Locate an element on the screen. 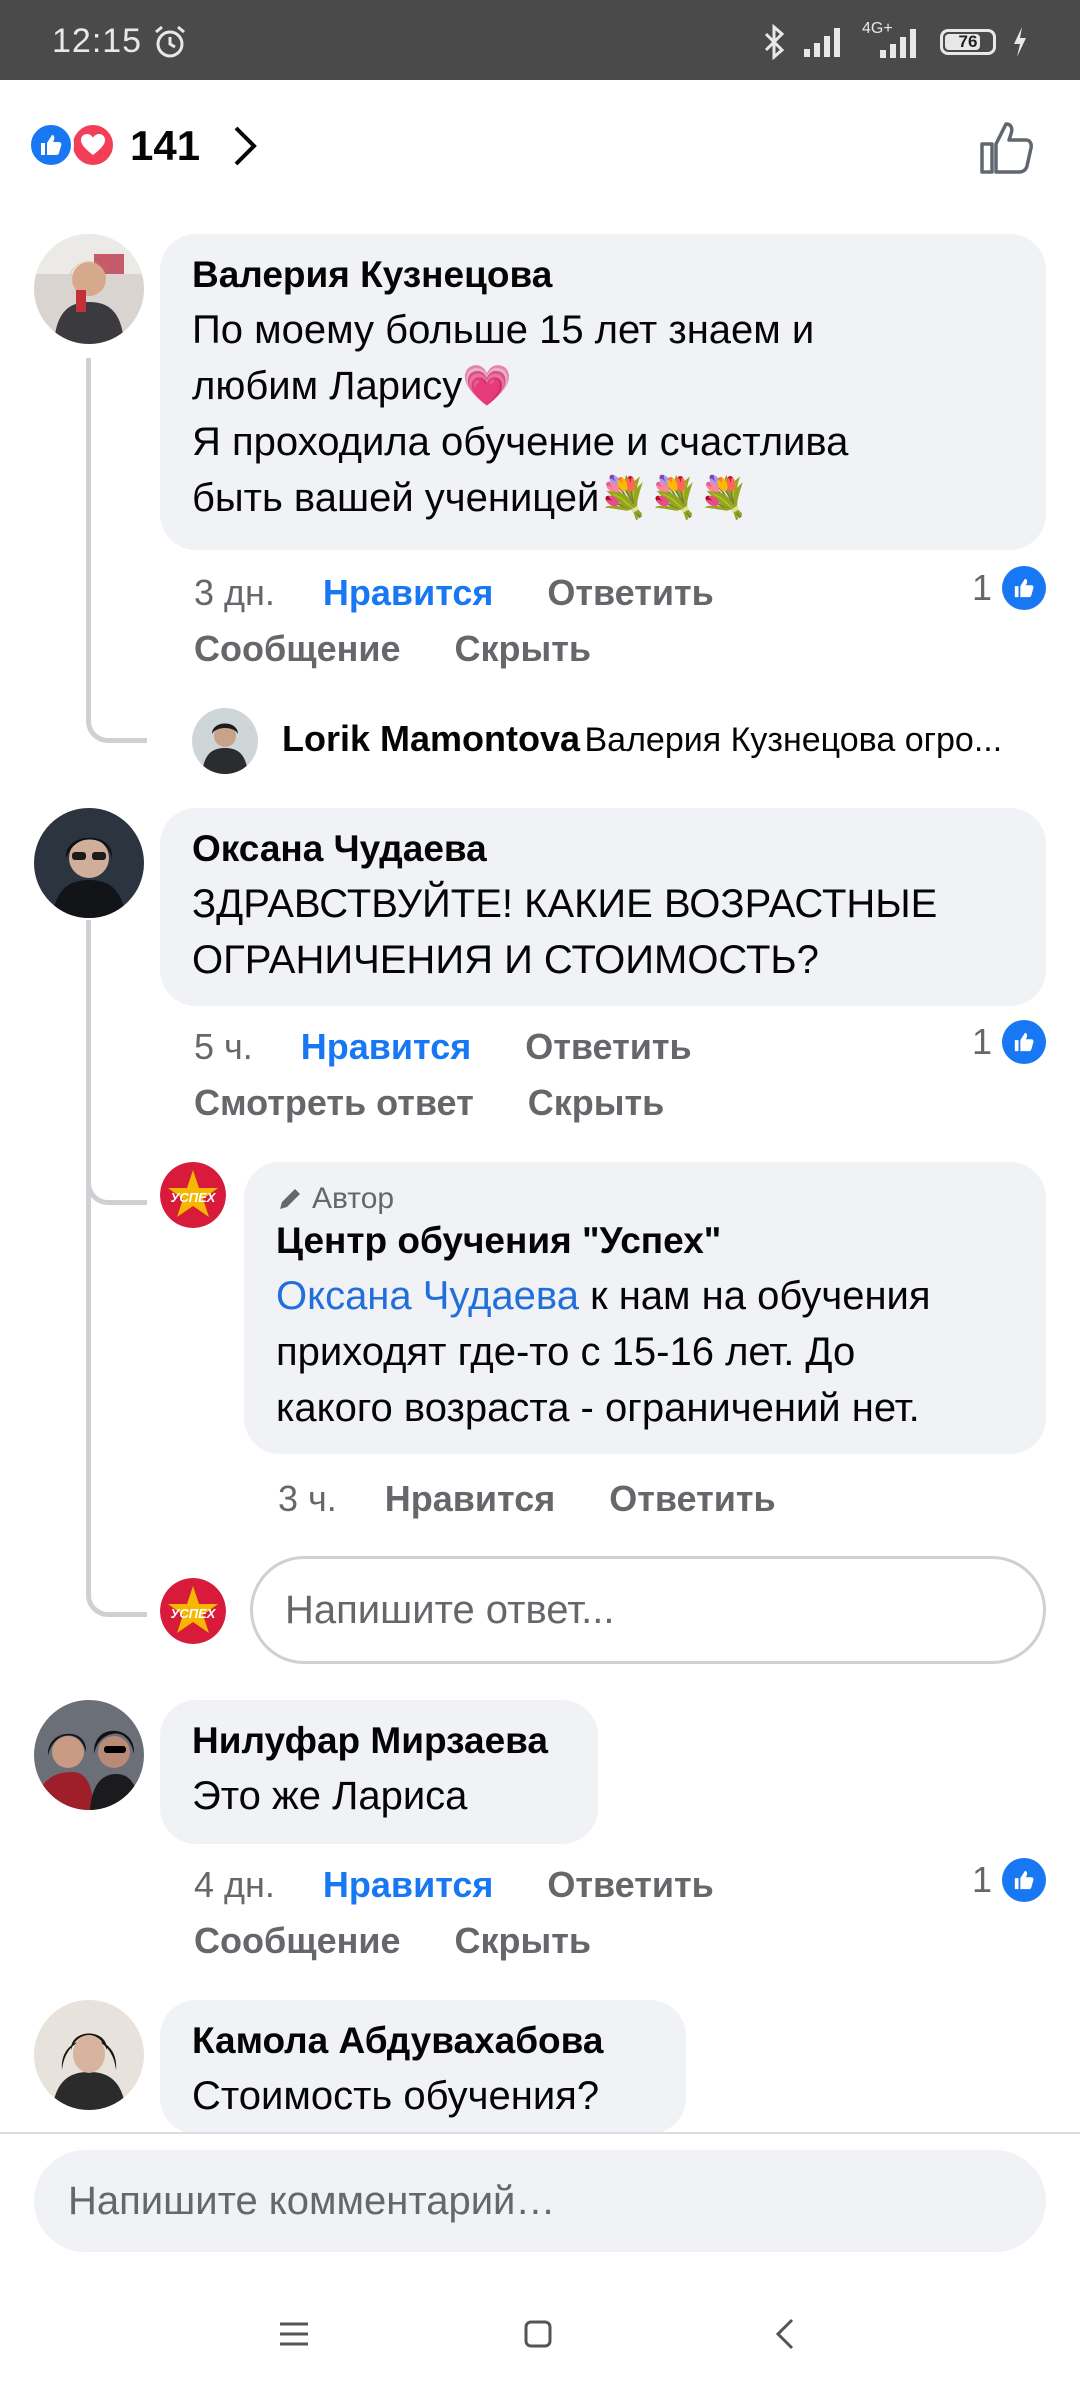 The width and height of the screenshot is (1080, 2400). reply-actions: 3 ч. Нравится Ответить is located at coordinates (554, 1499).